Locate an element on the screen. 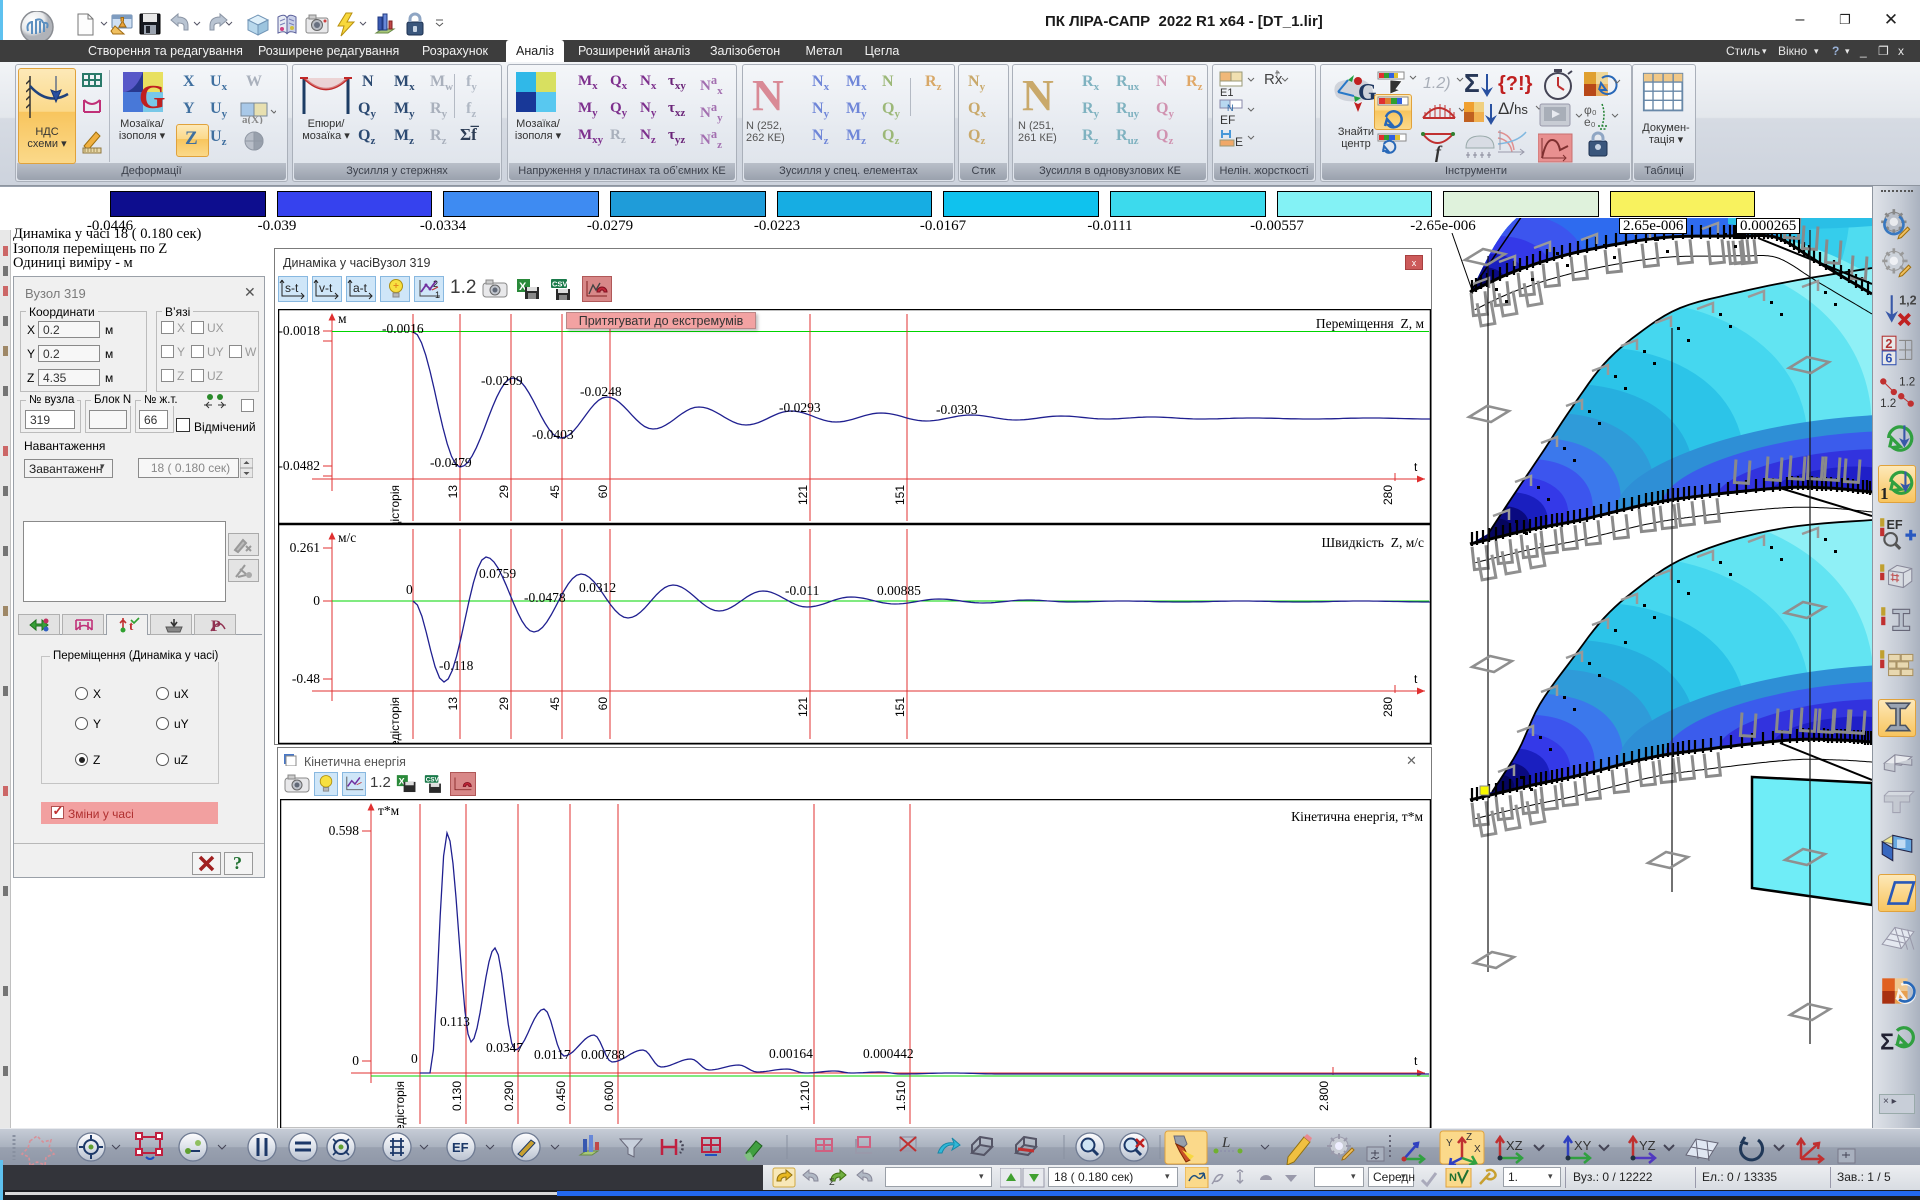 The width and height of the screenshot is (1920, 1200). svg-text: -0.0303 is located at coordinates (957, 409).